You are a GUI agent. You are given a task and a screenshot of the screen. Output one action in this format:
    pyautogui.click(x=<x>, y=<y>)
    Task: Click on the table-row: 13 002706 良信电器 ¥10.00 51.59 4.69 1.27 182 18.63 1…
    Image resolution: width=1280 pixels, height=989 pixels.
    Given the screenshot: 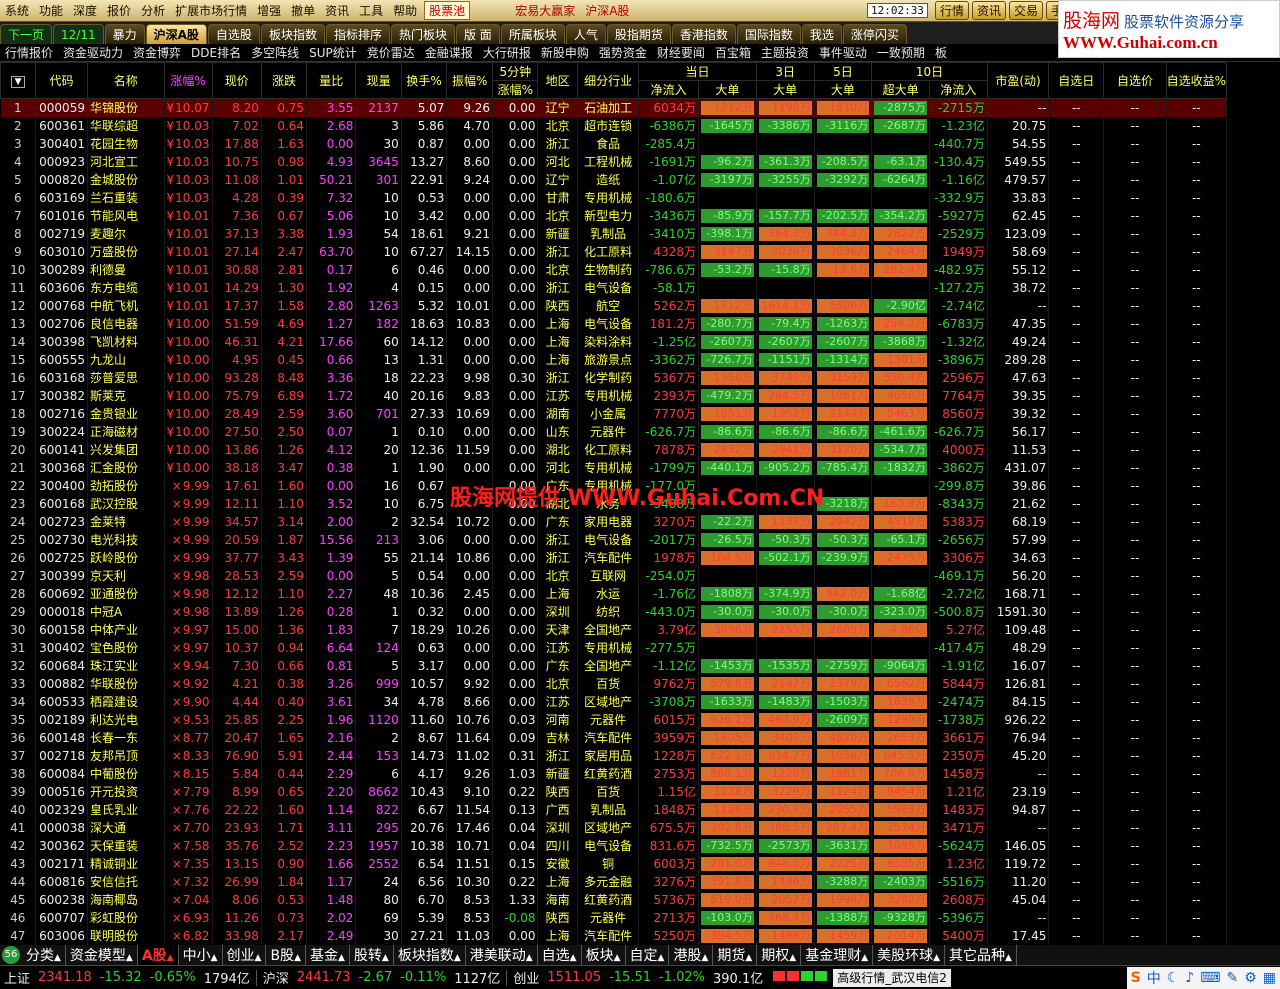 What is the action you would take?
    pyautogui.click(x=640, y=323)
    